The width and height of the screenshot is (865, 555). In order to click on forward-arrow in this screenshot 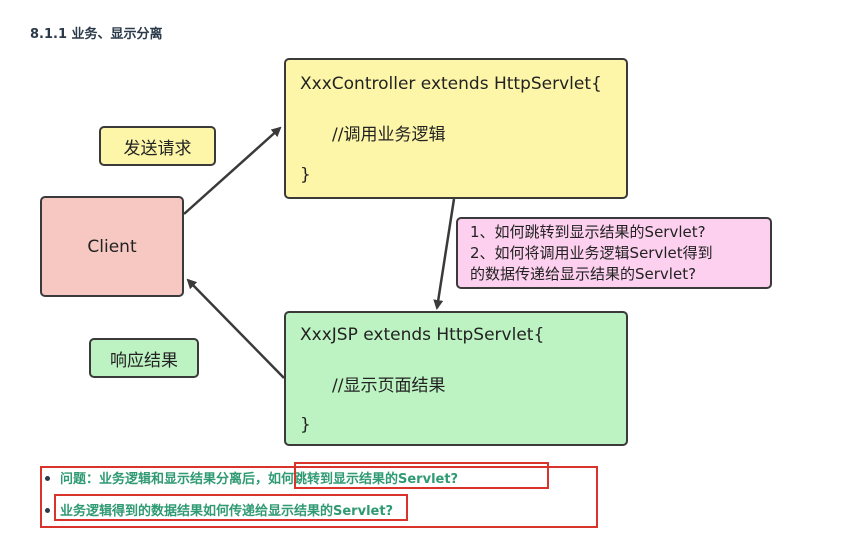, I will do `click(444, 254)`.